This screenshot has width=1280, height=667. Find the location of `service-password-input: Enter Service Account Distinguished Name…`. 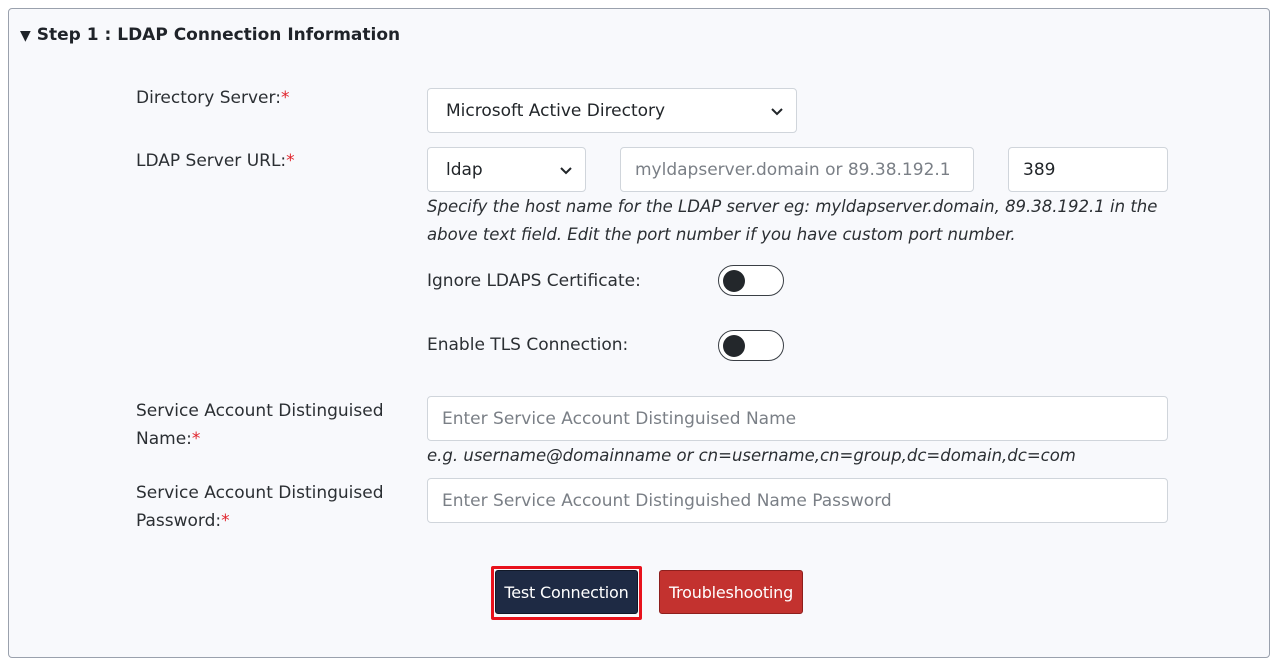

service-password-input: Enter Service Account Distinguished Name… is located at coordinates (797, 500).